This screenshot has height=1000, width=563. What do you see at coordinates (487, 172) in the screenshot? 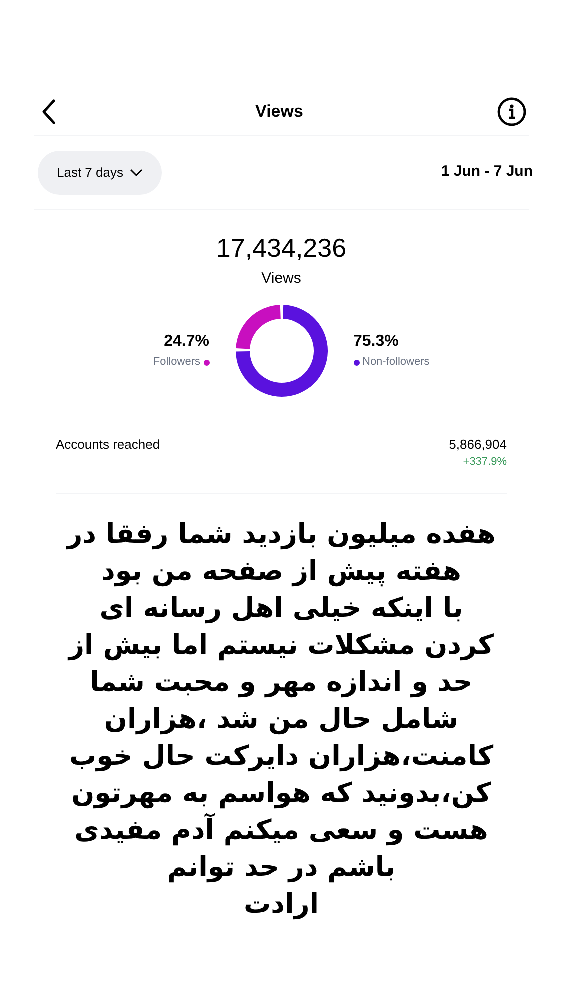
I see `date-range: 1 Jun - 7 Jun` at bounding box center [487, 172].